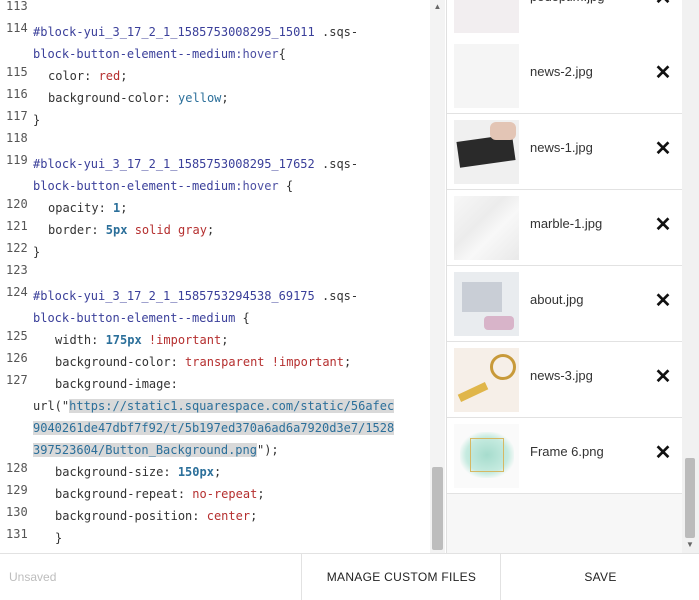  Describe the element at coordinates (228, 516) in the screenshot. I see `code-val: center` at that location.